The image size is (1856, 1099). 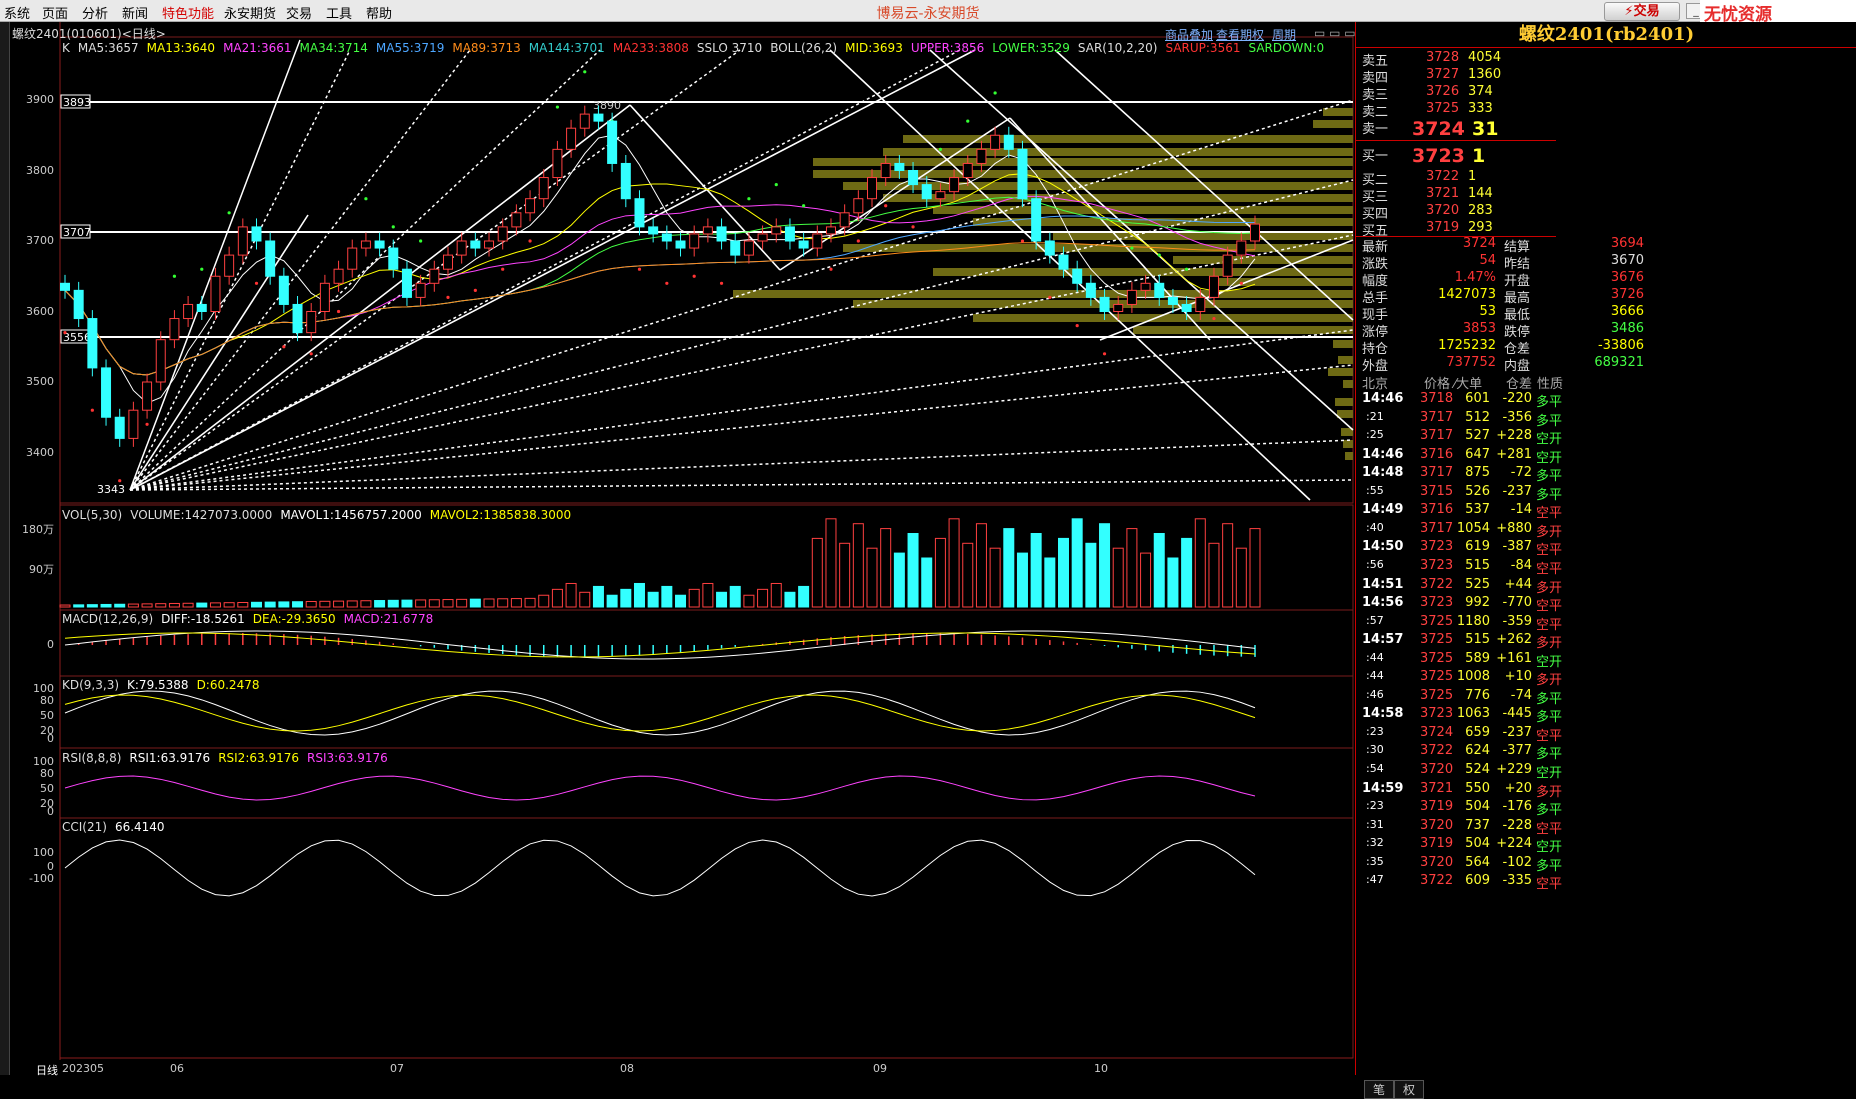 What do you see at coordinates (1606, 93) in the screenshot?
I see `order-book-row: 卖三 3726 374` at bounding box center [1606, 93].